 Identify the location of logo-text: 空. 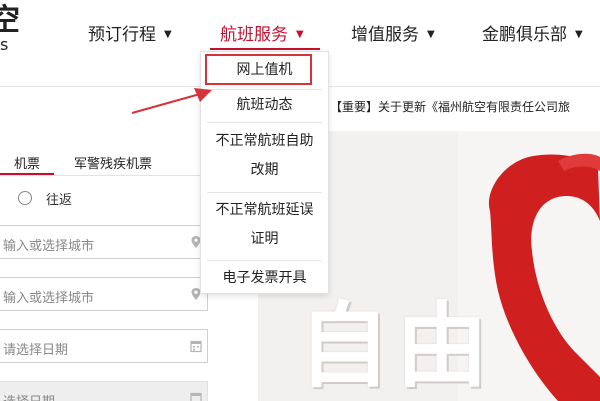
(10, 21).